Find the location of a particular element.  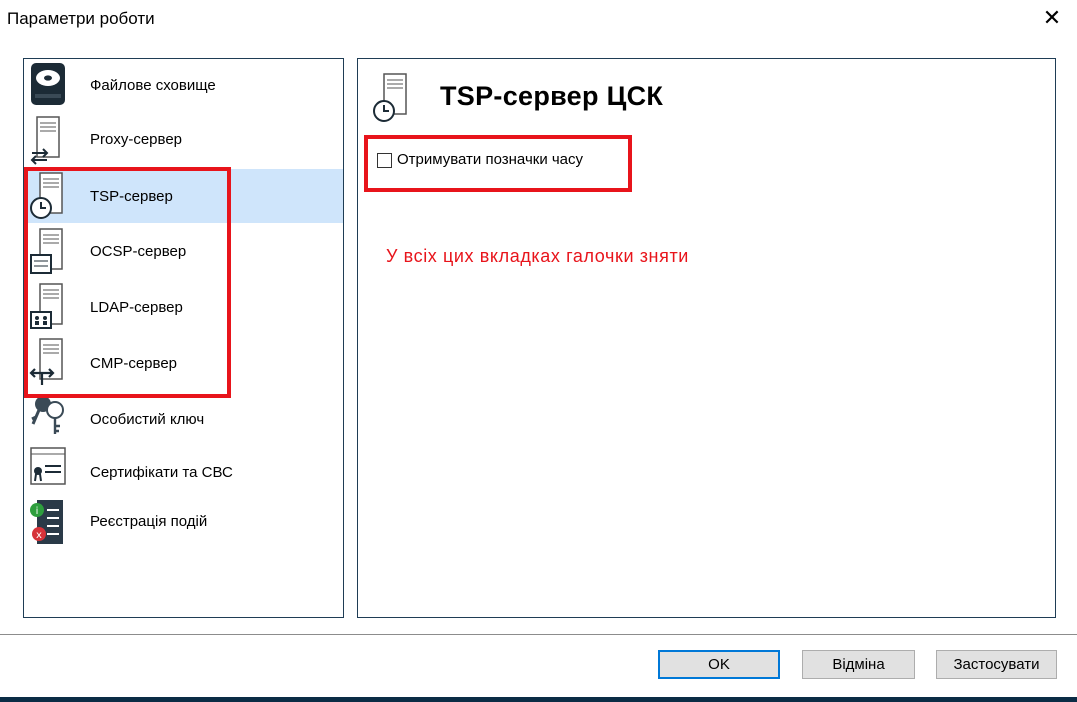

timestamp-checkbox is located at coordinates (384, 160).